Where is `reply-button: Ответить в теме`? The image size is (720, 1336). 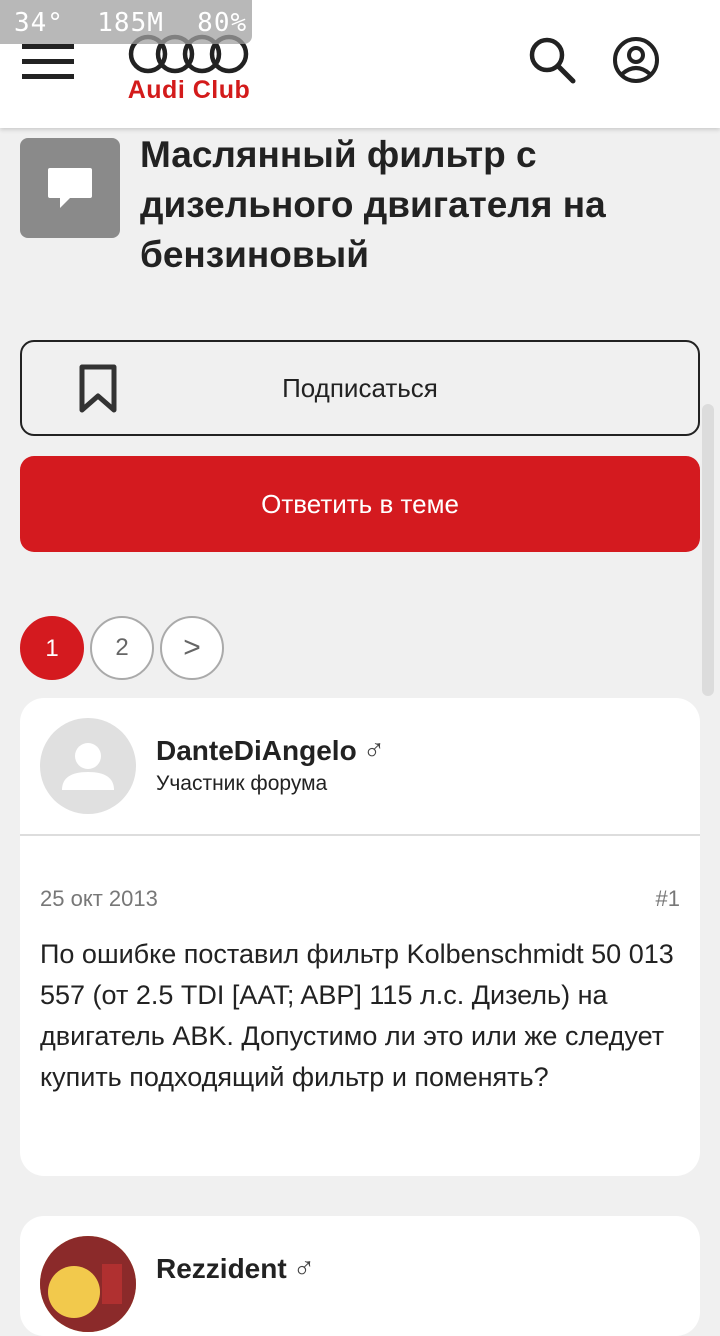
reply-button: Ответить в теме is located at coordinates (360, 504).